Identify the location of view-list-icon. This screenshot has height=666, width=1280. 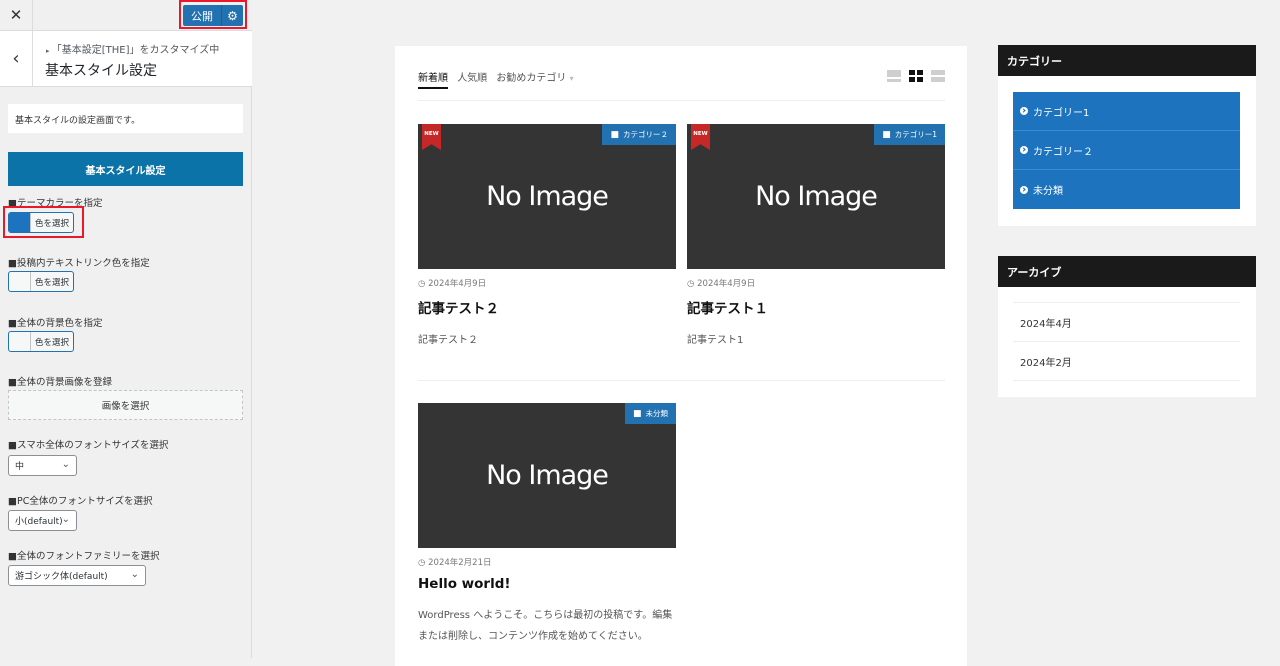
(938, 76).